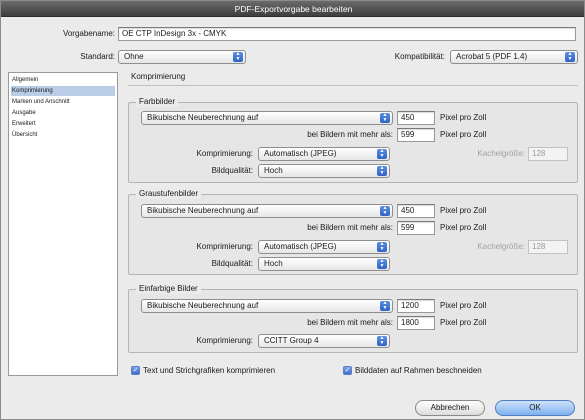 The width and height of the screenshot is (585, 420). What do you see at coordinates (267, 118) in the screenshot?
I see `color-resample-select: Bikubische Neuberechnung auf ▲ ▼` at bounding box center [267, 118].